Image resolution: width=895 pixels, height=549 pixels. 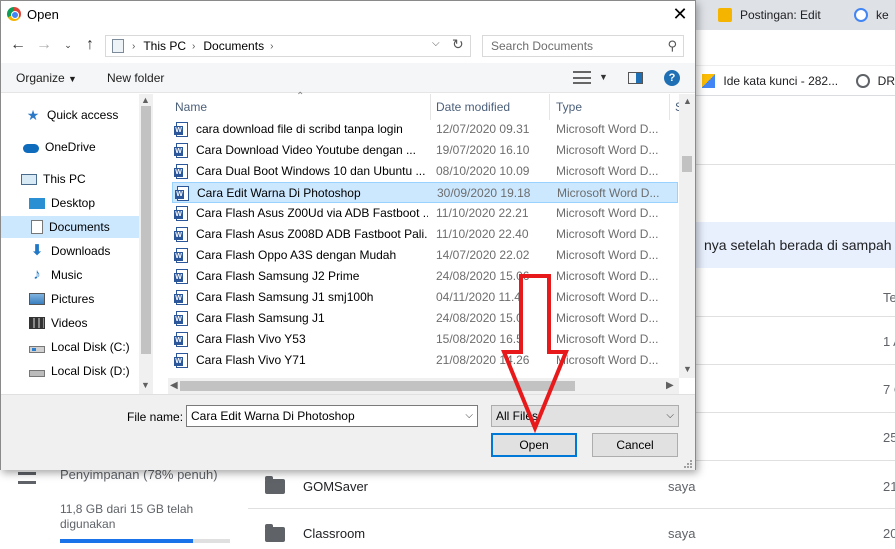 I want to click on forward-arrow-icon: →, so click(x=44, y=45).